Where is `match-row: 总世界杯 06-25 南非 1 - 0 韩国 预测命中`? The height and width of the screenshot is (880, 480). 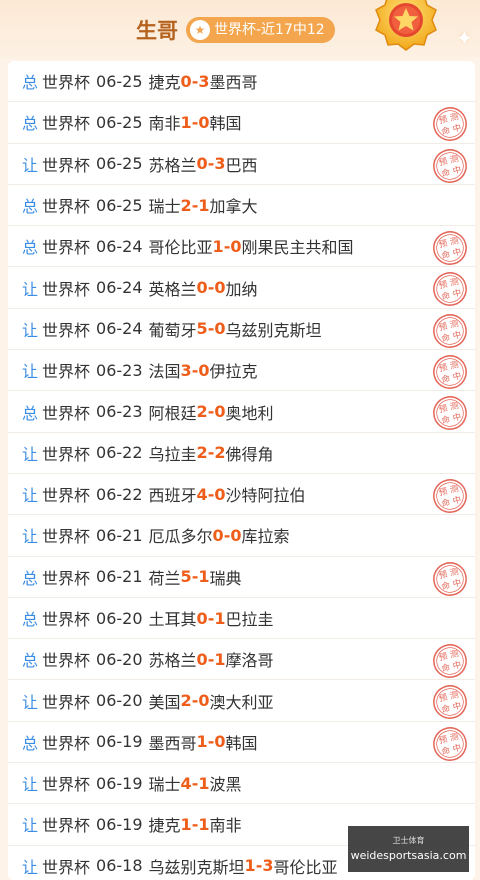
match-row: 总世界杯 06-25 南非 1 - 0 韩国 预测命中 is located at coordinates (241, 123).